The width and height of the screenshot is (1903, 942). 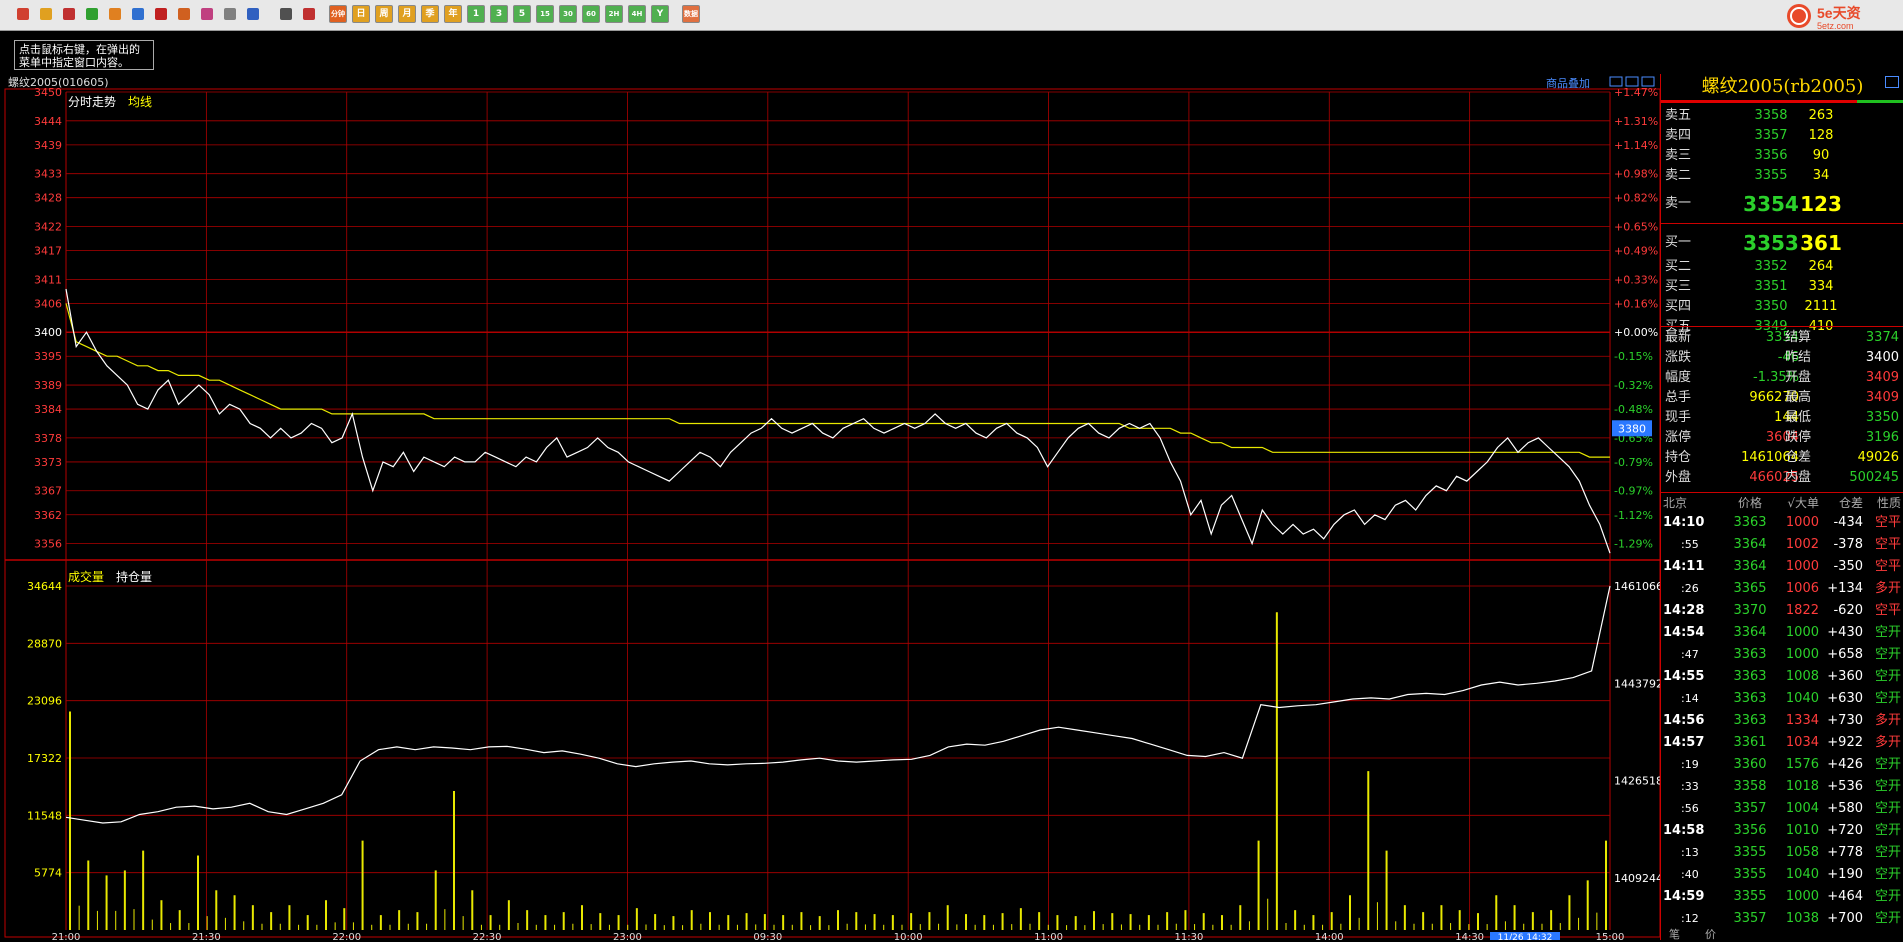 What do you see at coordinates (1782, 338) in the screenshot?
I see `quote-row: 最新 3354 结算 3374` at bounding box center [1782, 338].